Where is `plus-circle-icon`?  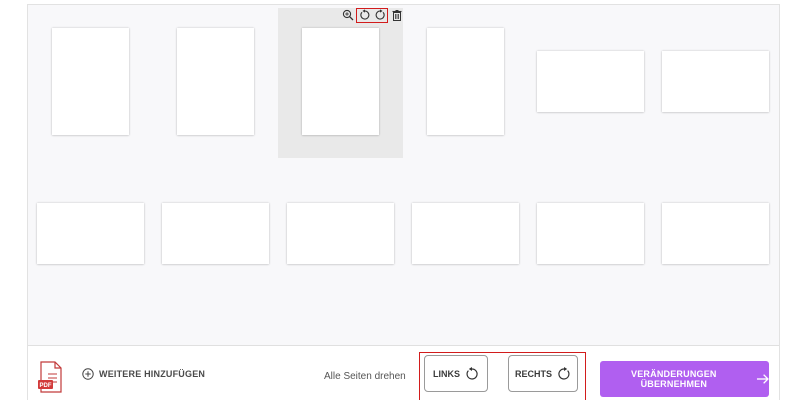 plus-circle-icon is located at coordinates (88, 374).